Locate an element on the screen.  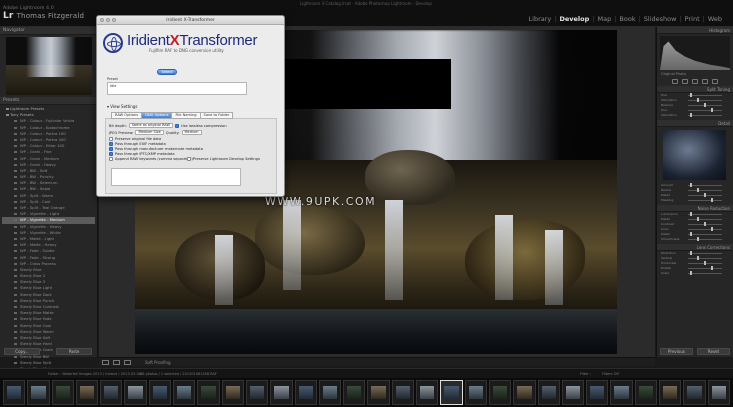
tab-file-naming: File Naming is located at coordinates (185, 115).